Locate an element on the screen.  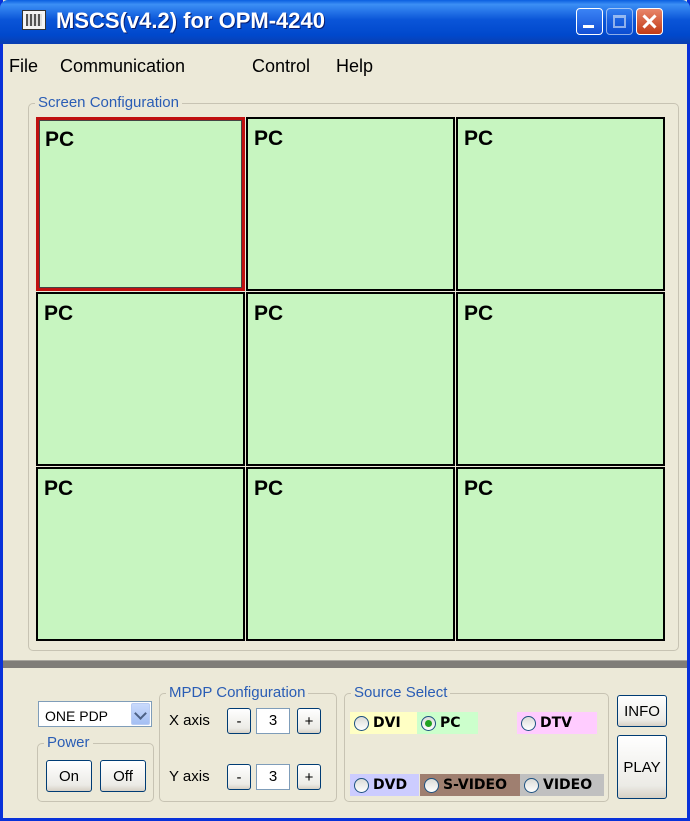
source-radio-pc: PC is located at coordinates (447, 723).